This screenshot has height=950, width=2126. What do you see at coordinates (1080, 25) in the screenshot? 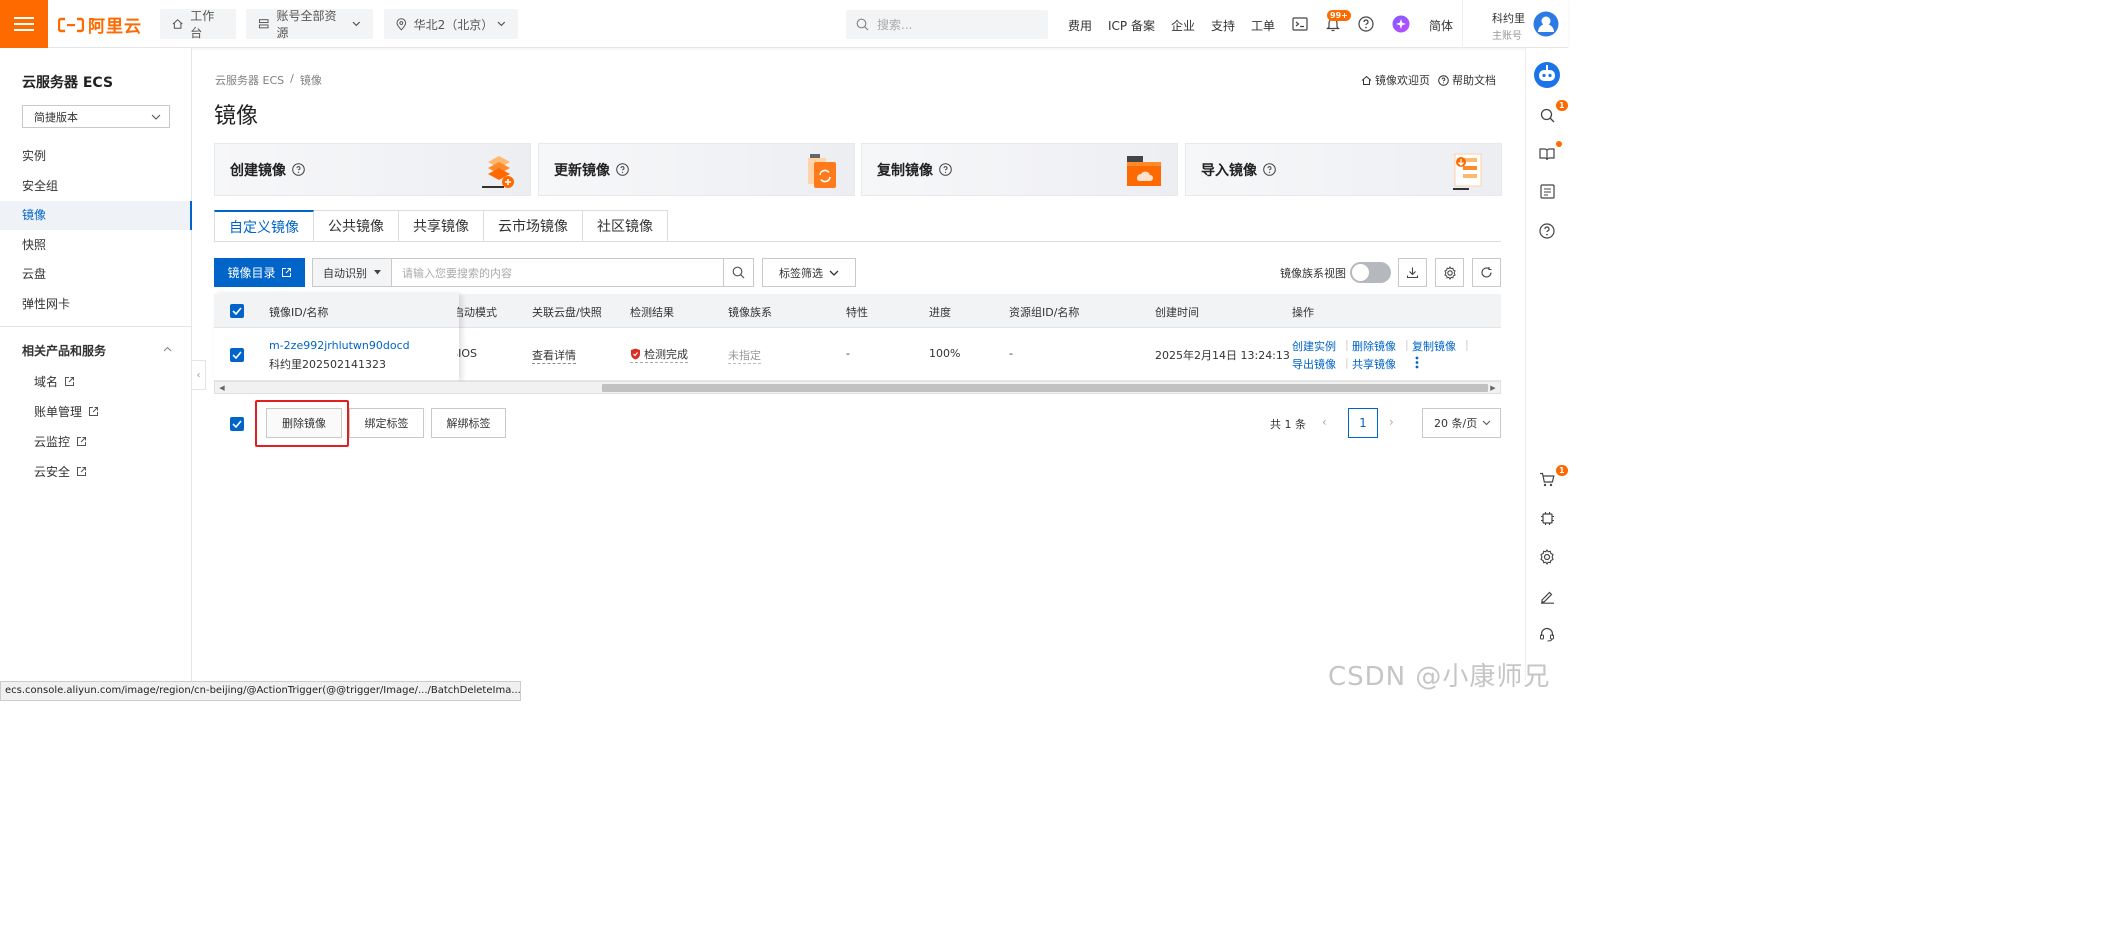
I see `nav-link-billing: 费用` at bounding box center [1080, 25].